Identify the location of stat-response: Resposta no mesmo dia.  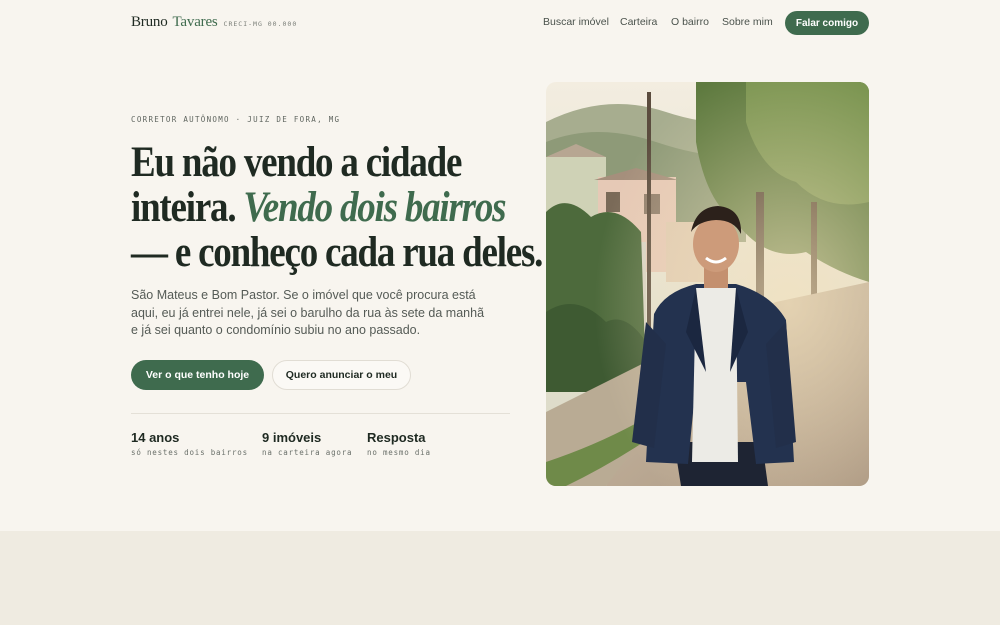
(399, 443).